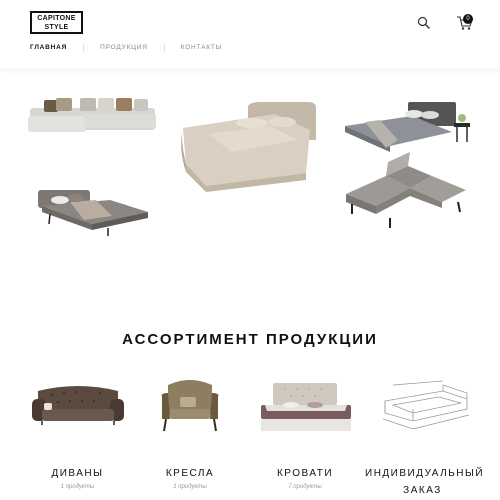 Image resolution: width=500 pixels, height=500 pixels. I want to click on logo: CAPITONE STYLE, so click(56, 22).